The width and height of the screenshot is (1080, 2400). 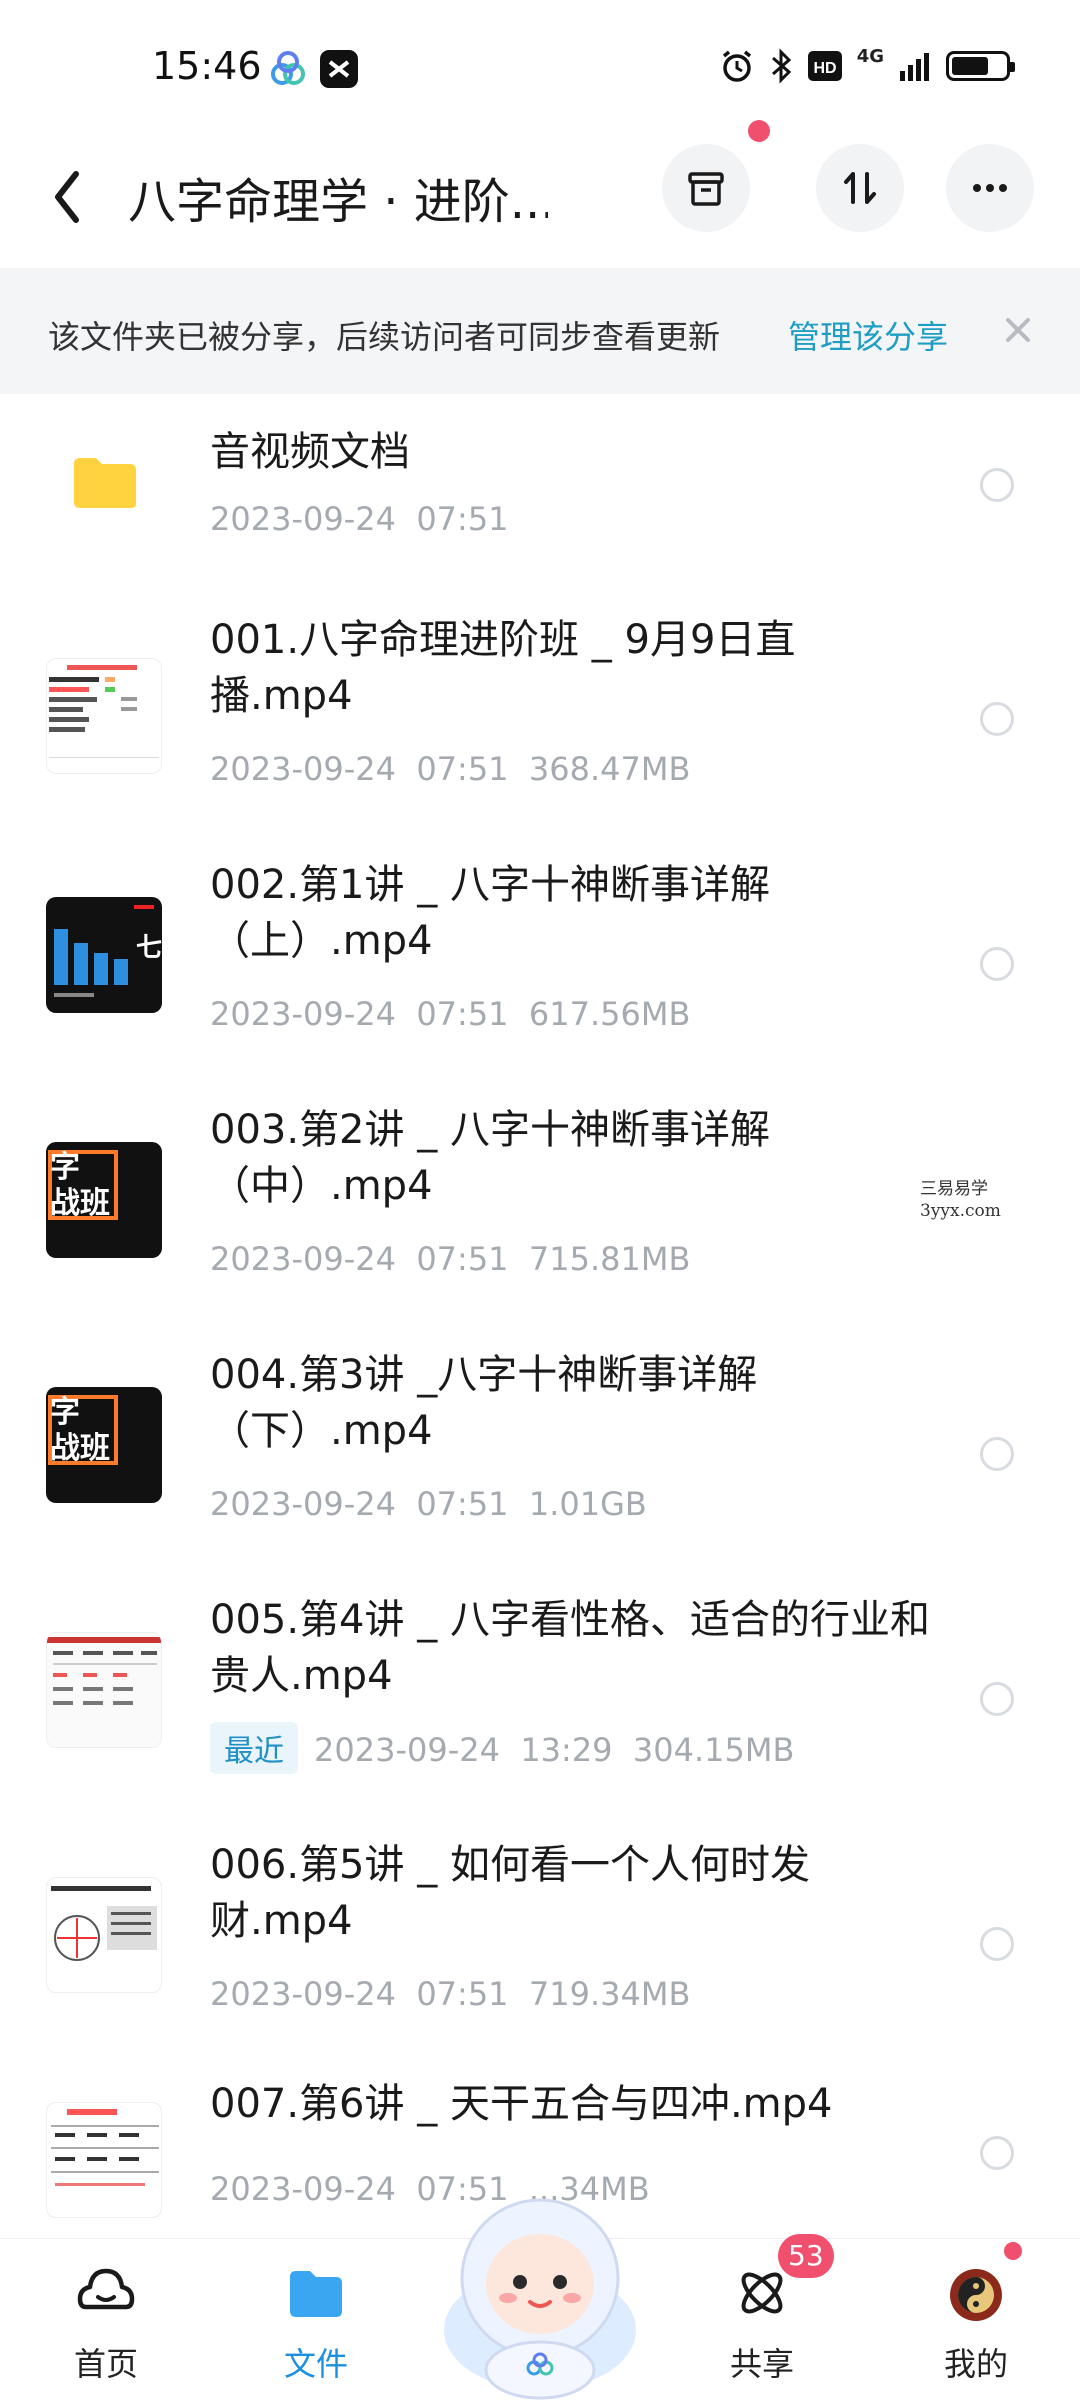 I want to click on file-name: 006.第5讲 _ 如何看一个人何时发财.mp4, so click(x=510, y=1893).